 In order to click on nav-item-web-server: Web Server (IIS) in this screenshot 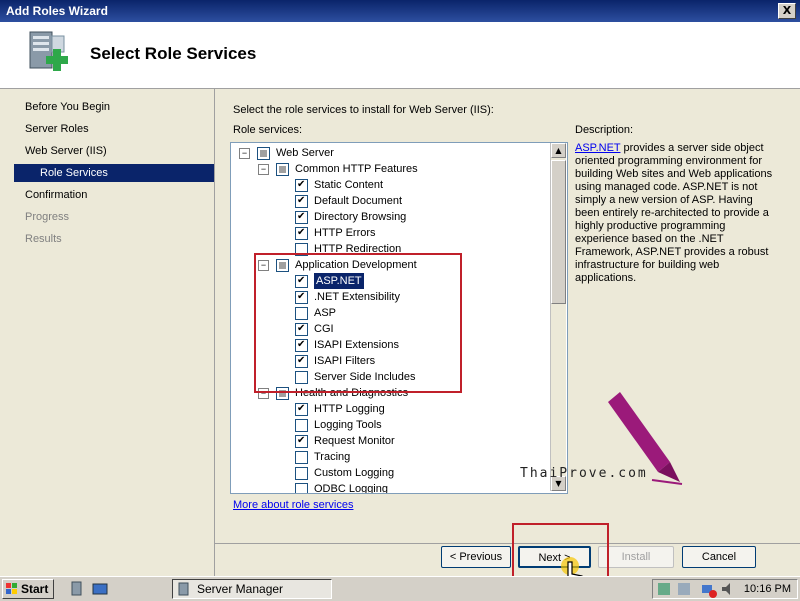, I will do `click(114, 151)`.